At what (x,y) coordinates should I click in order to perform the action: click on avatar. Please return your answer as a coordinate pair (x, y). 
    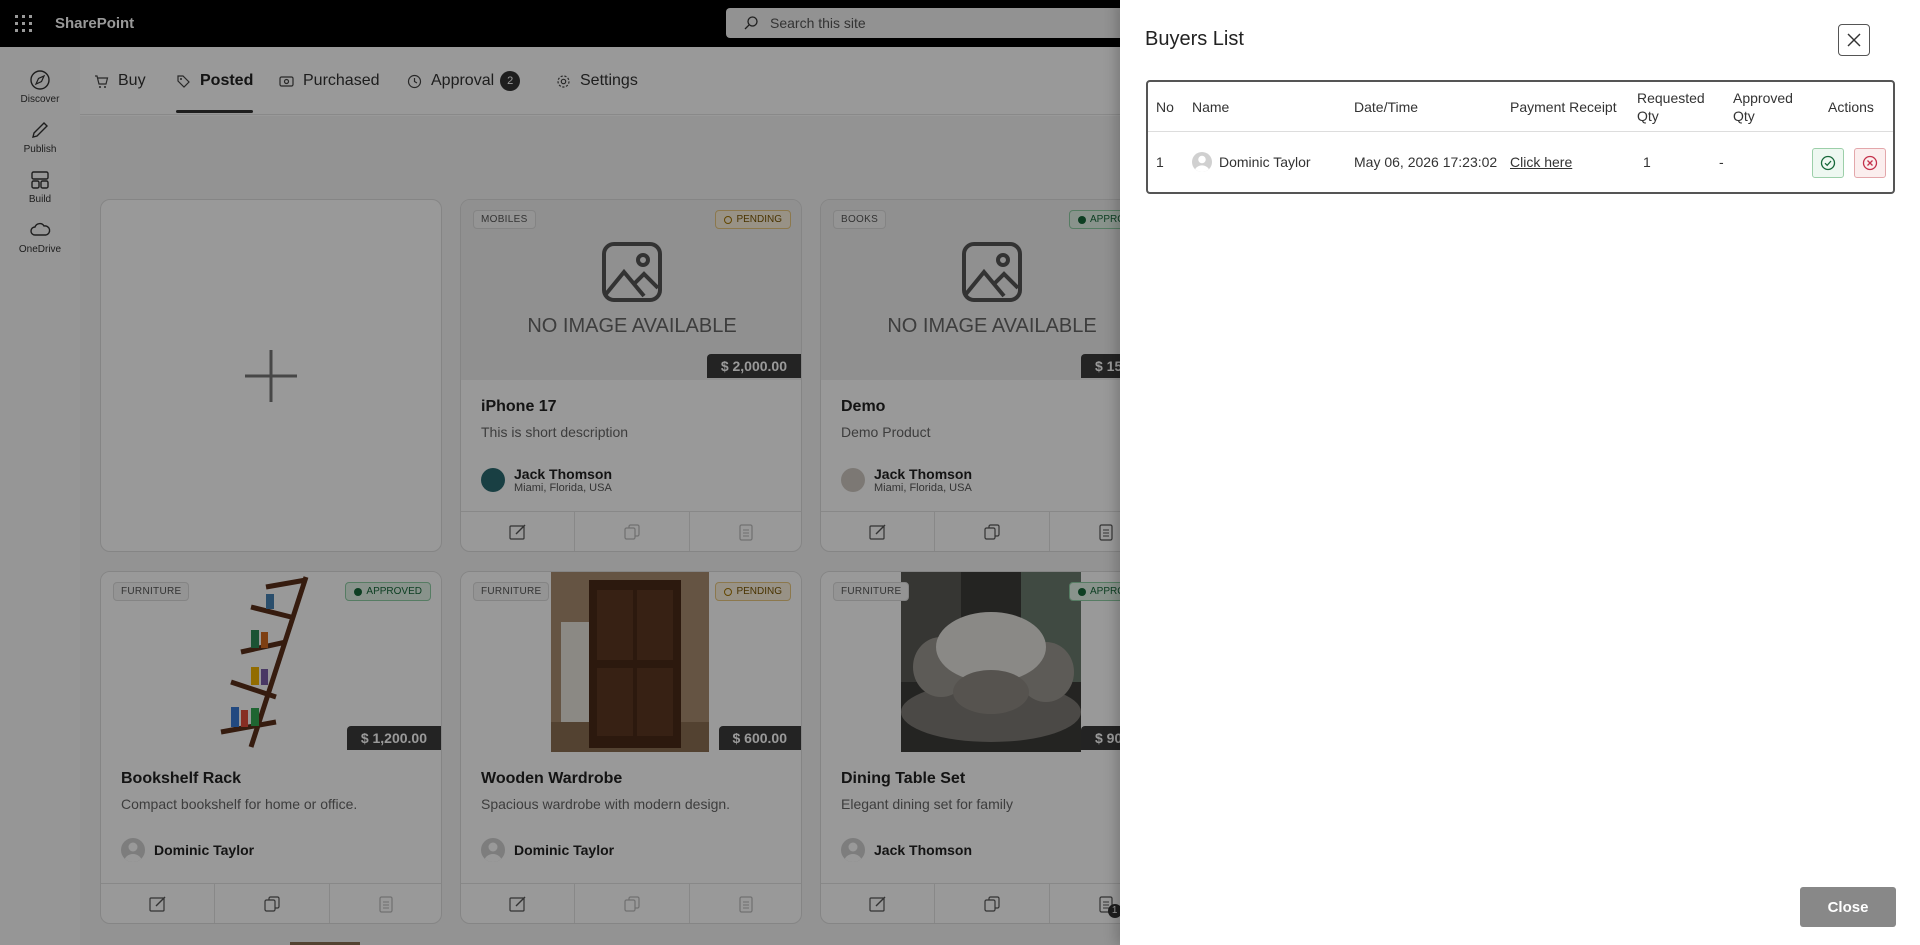
    Looking at the image, I should click on (1202, 162).